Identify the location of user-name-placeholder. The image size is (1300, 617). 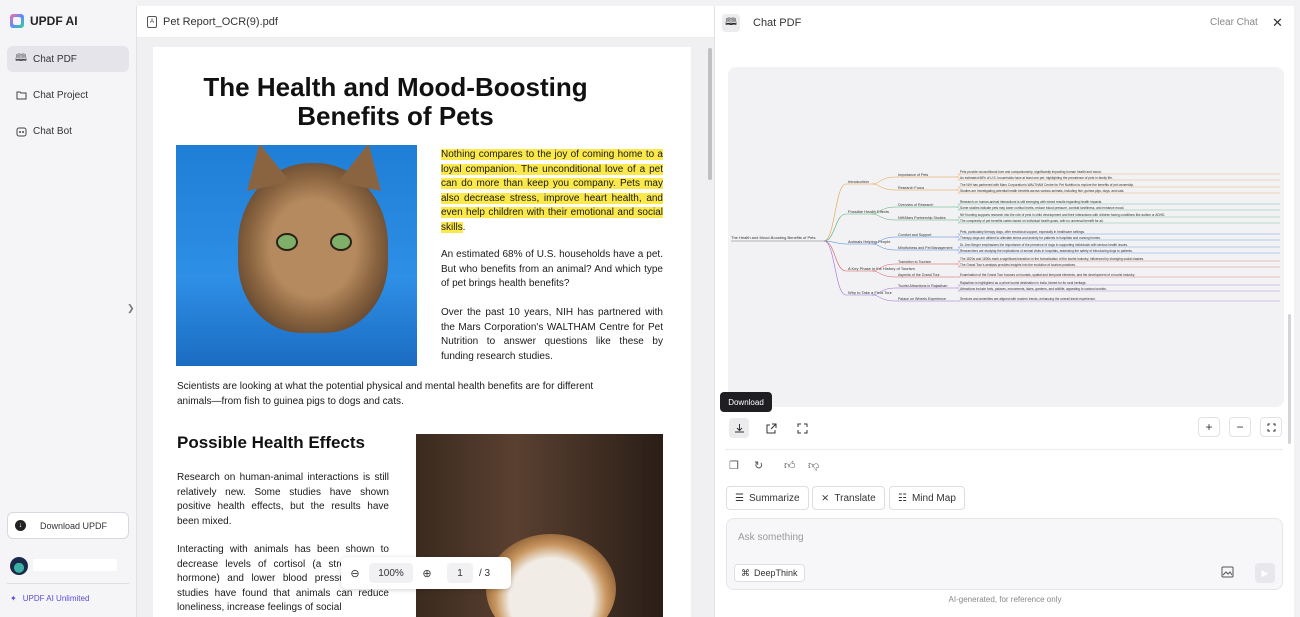
(75, 565).